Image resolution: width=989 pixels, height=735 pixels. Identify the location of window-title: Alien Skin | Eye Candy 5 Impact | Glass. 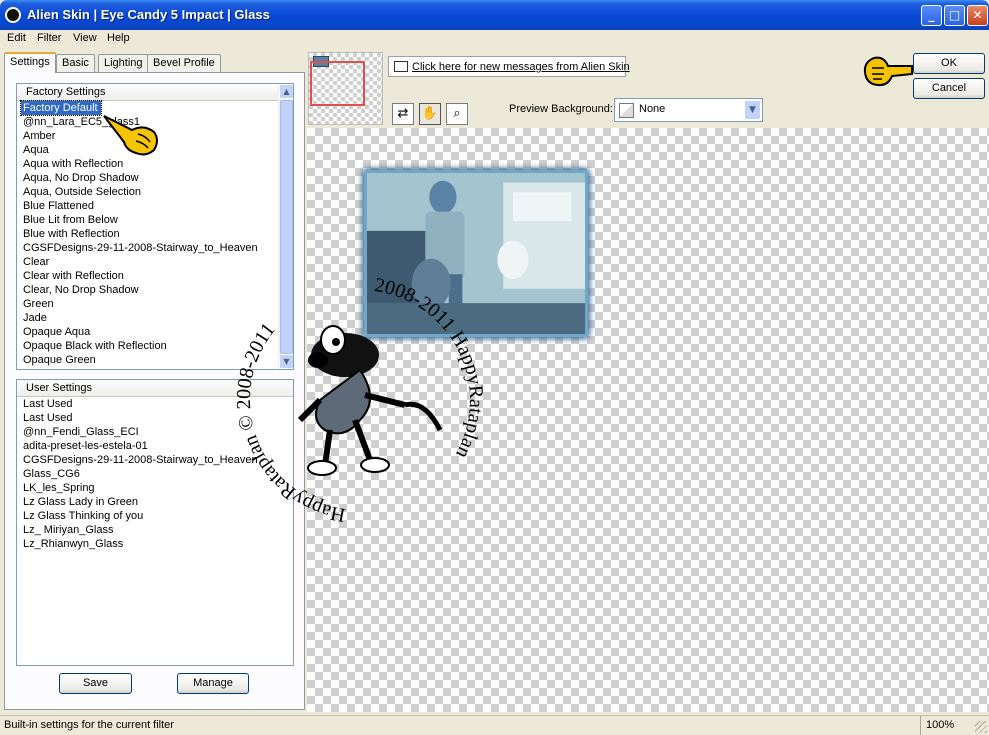
(148, 14).